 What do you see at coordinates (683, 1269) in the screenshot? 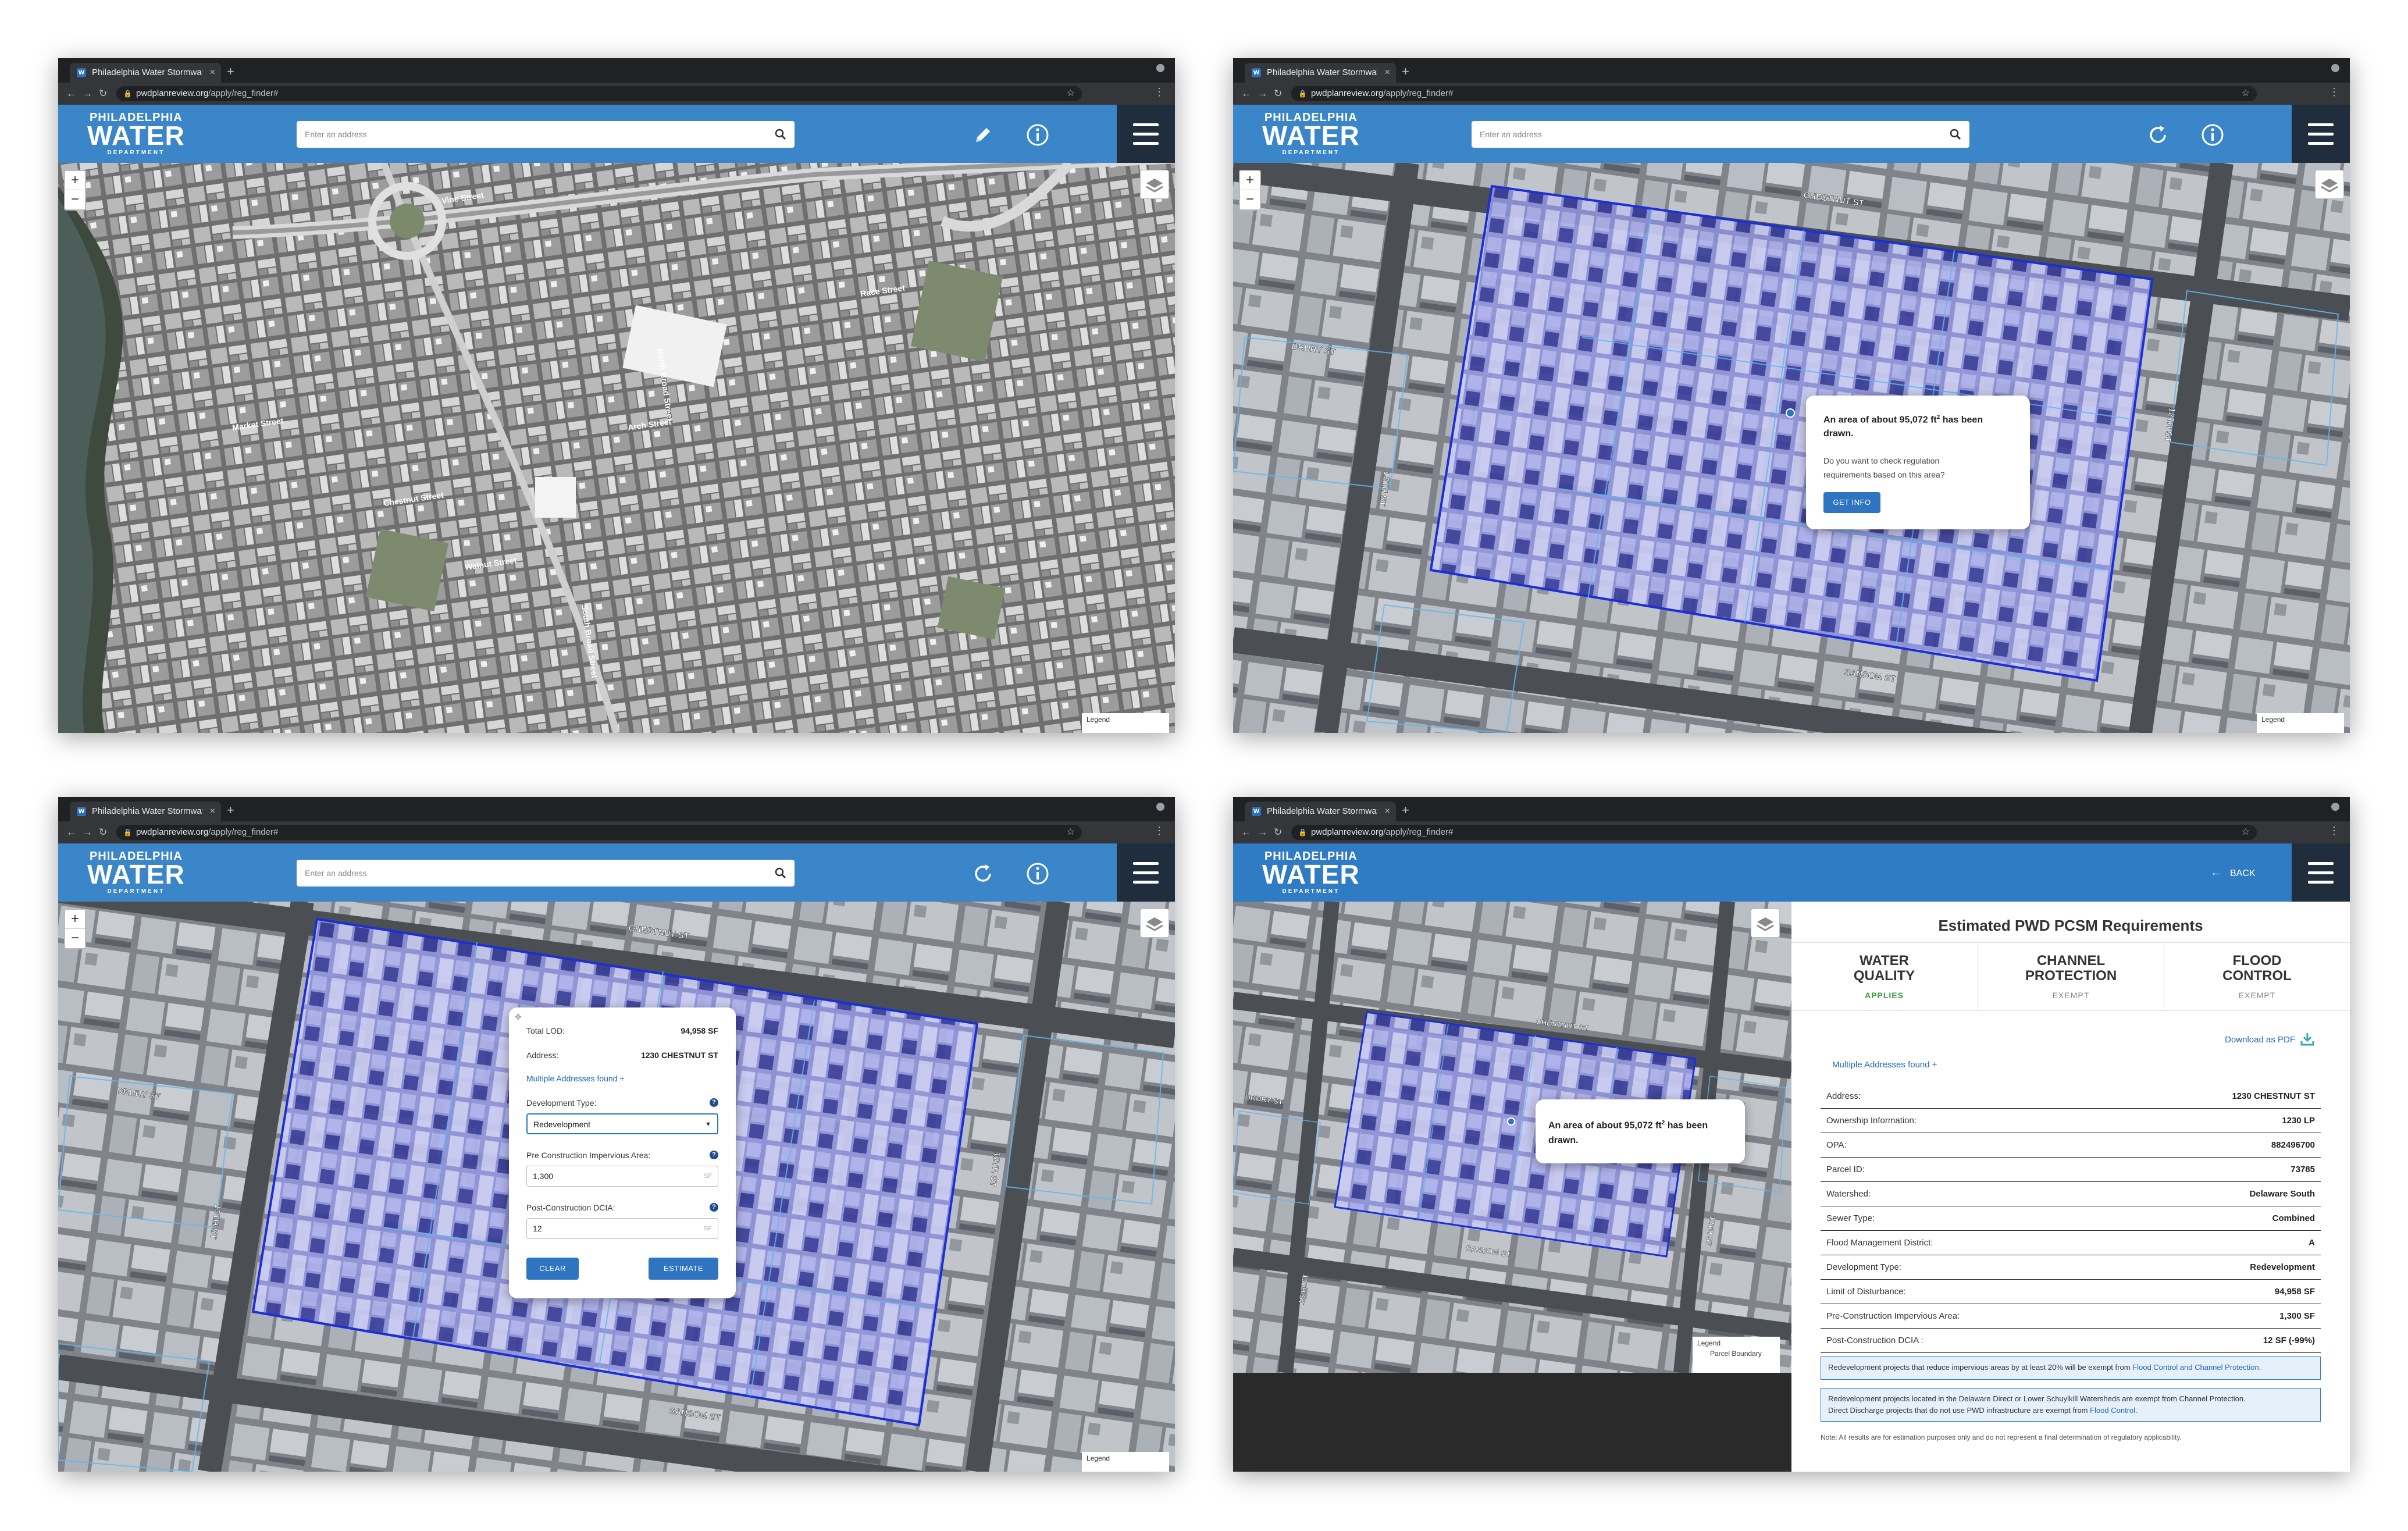
I see `estimate-button: ESTIMATE` at bounding box center [683, 1269].